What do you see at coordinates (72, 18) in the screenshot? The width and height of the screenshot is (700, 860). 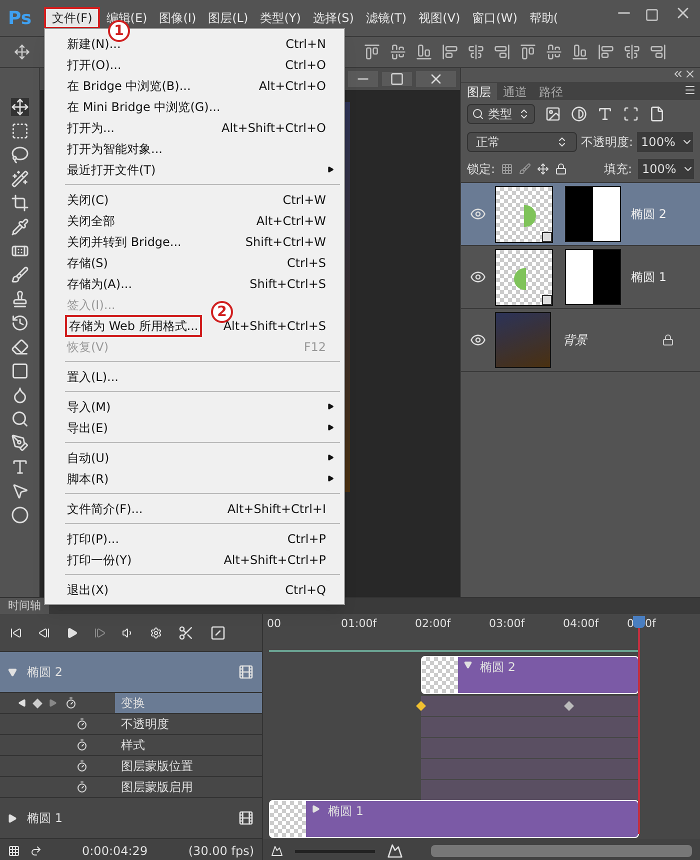 I see `menu-item: 文件(F)` at bounding box center [72, 18].